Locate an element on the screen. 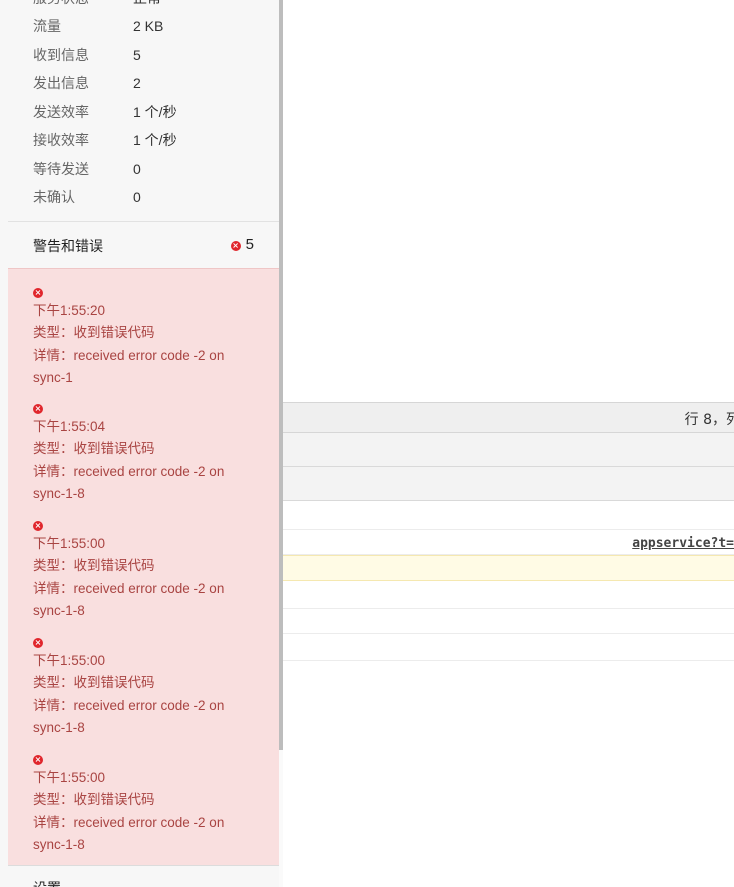 The height and width of the screenshot is (887, 734). stat-label: 发送效率 is located at coordinates (61, 112).